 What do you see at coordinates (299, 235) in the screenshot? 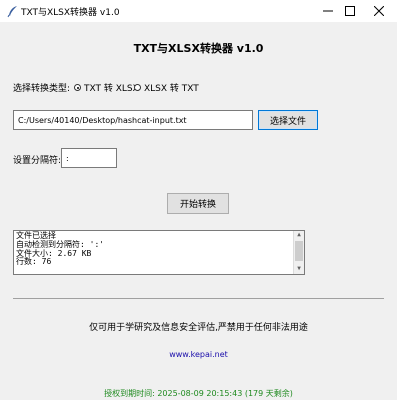
I see `scroll-up-icon: ▲` at bounding box center [299, 235].